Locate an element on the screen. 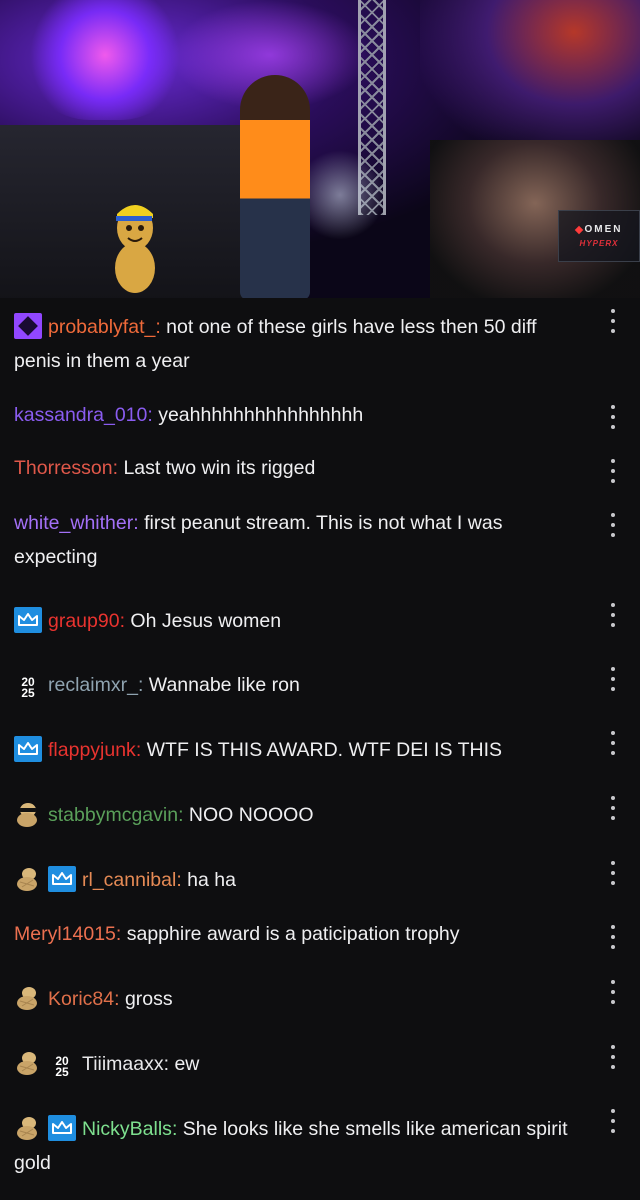  chat-text: WTF IS THIS AWARD. WTF DEI IS THIS is located at coordinates (321, 750).